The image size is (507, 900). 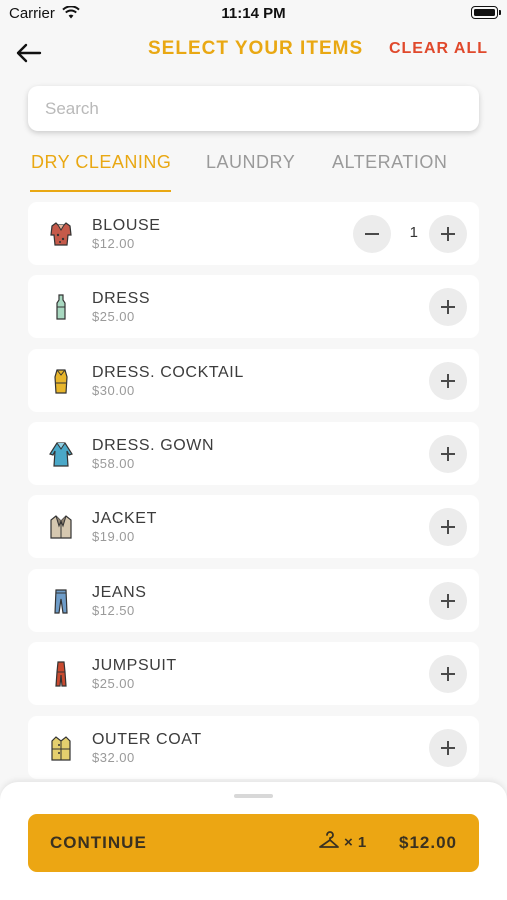 What do you see at coordinates (253, 233) in the screenshot?
I see `list-item: BLOUSE $12.00 1` at bounding box center [253, 233].